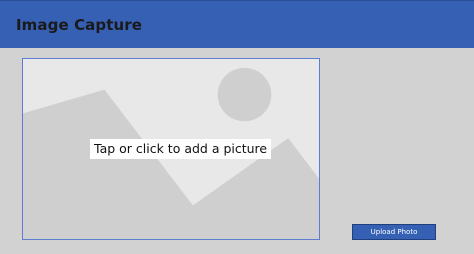  Describe the element at coordinates (181, 149) in the screenshot. I see `add-picture-prompt: Tap or click to add a picture` at that location.